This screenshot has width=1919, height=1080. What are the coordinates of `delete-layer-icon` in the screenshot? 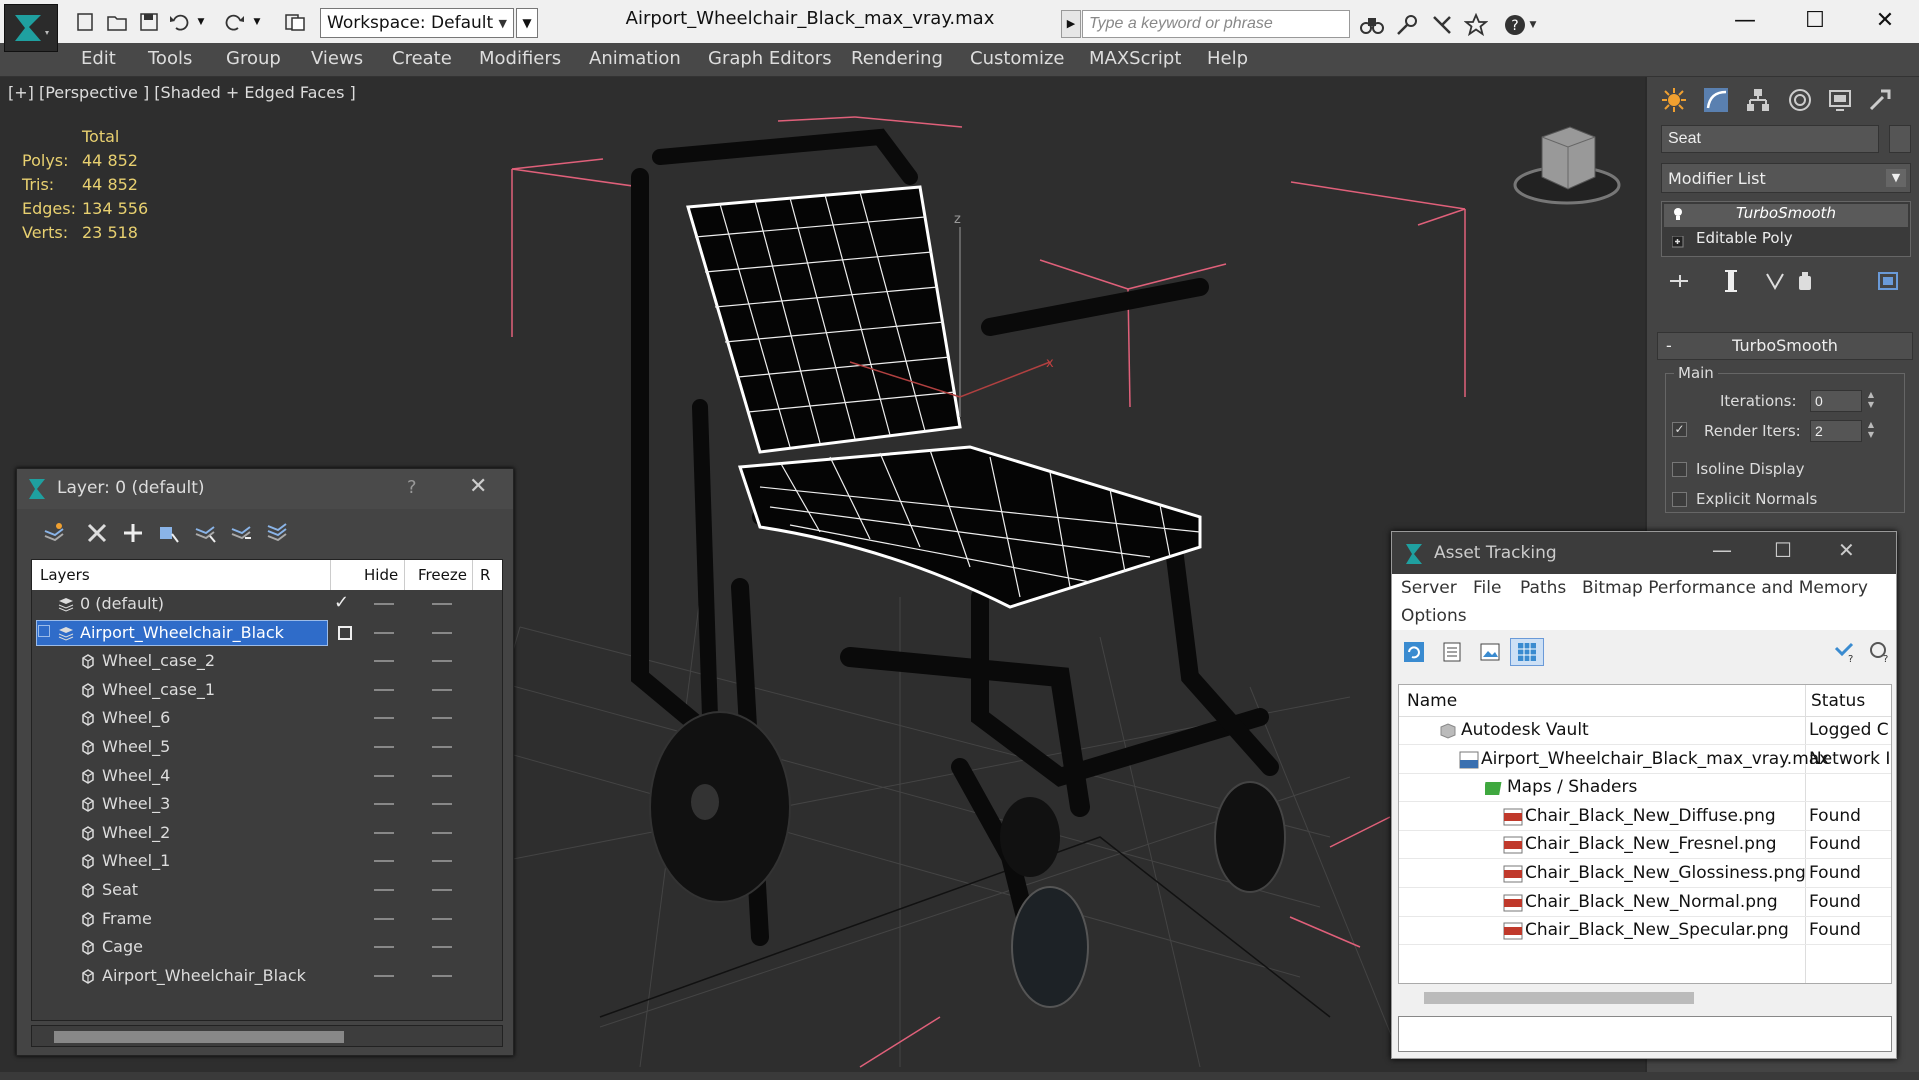 It's located at (97, 533).